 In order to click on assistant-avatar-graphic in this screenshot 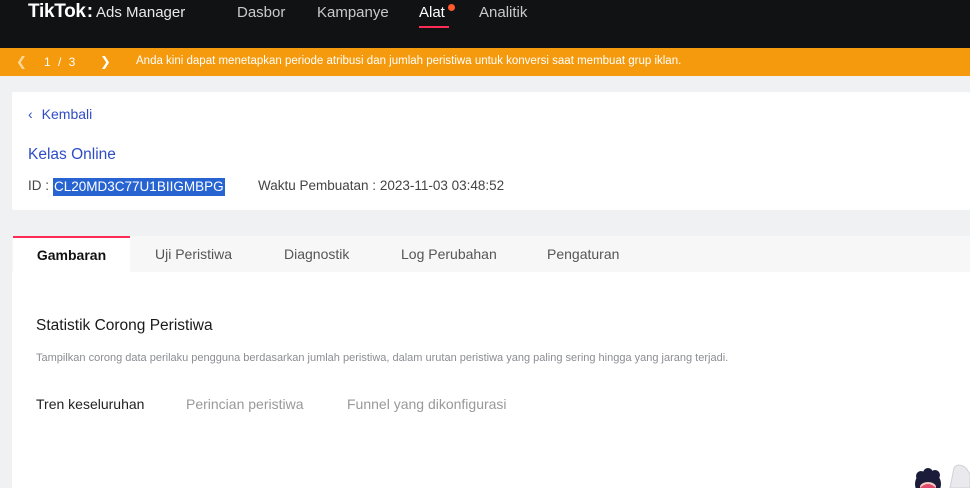, I will do `click(942, 476)`.